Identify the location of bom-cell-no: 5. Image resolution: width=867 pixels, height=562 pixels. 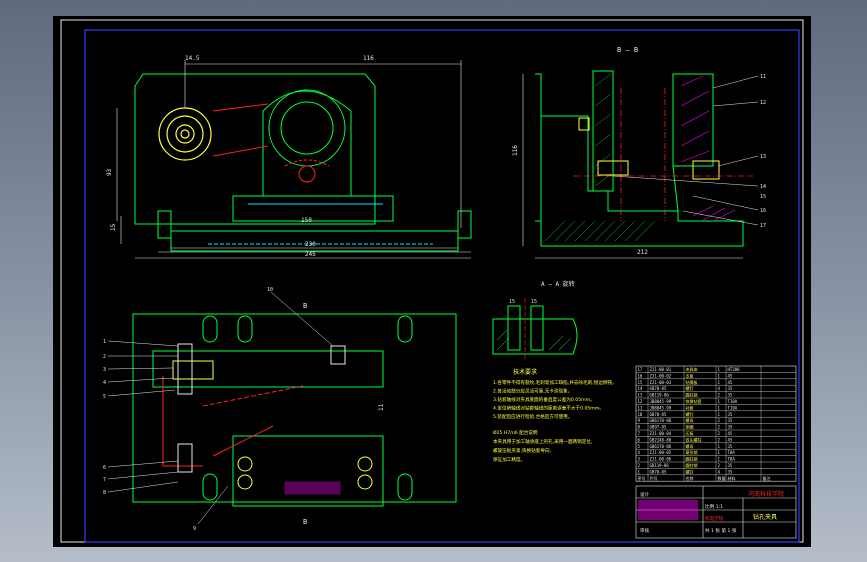
(639, 446).